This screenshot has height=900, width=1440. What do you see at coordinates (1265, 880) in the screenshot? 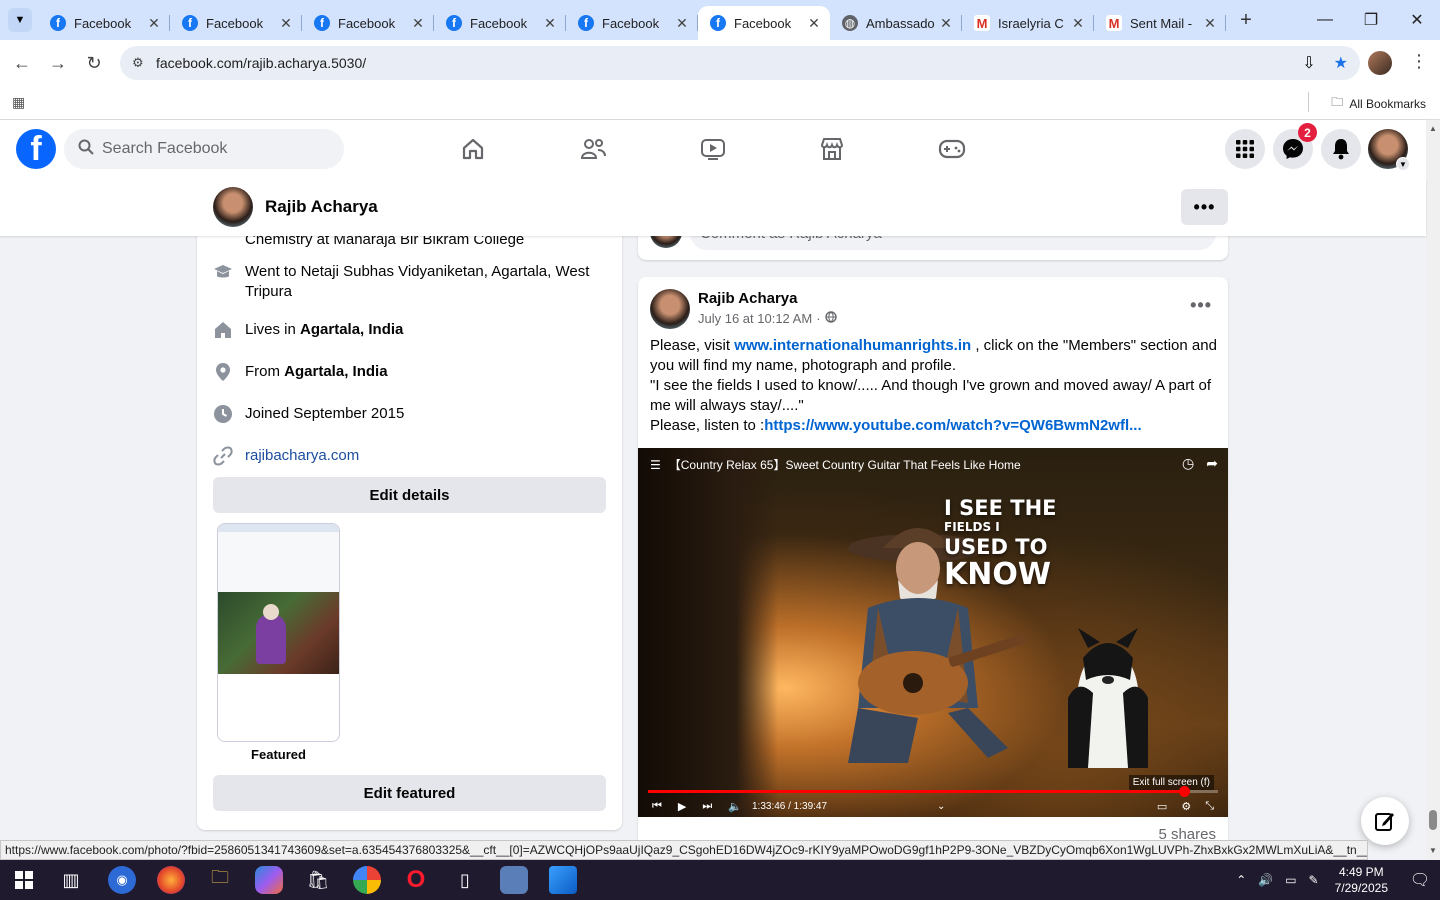
I see `speaker-icon: 🔊` at bounding box center [1265, 880].